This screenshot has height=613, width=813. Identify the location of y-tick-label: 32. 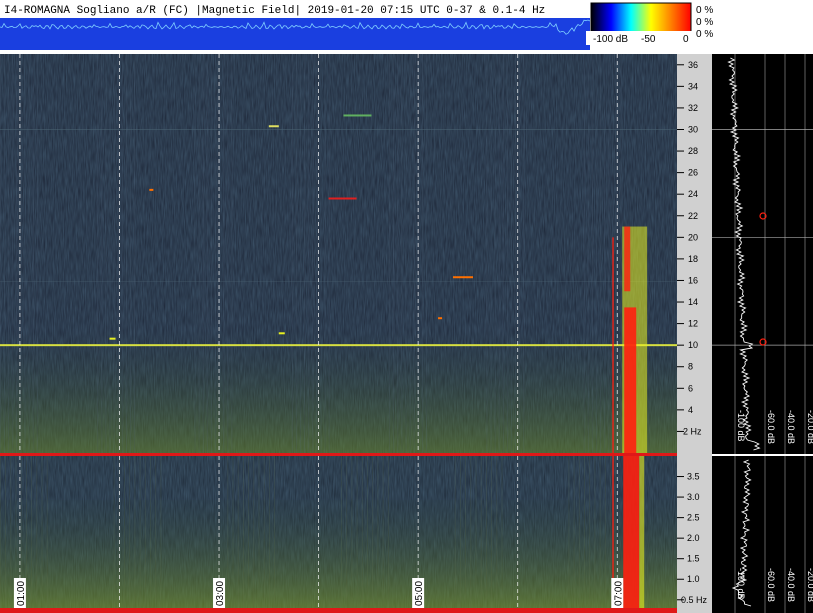
(693, 108).